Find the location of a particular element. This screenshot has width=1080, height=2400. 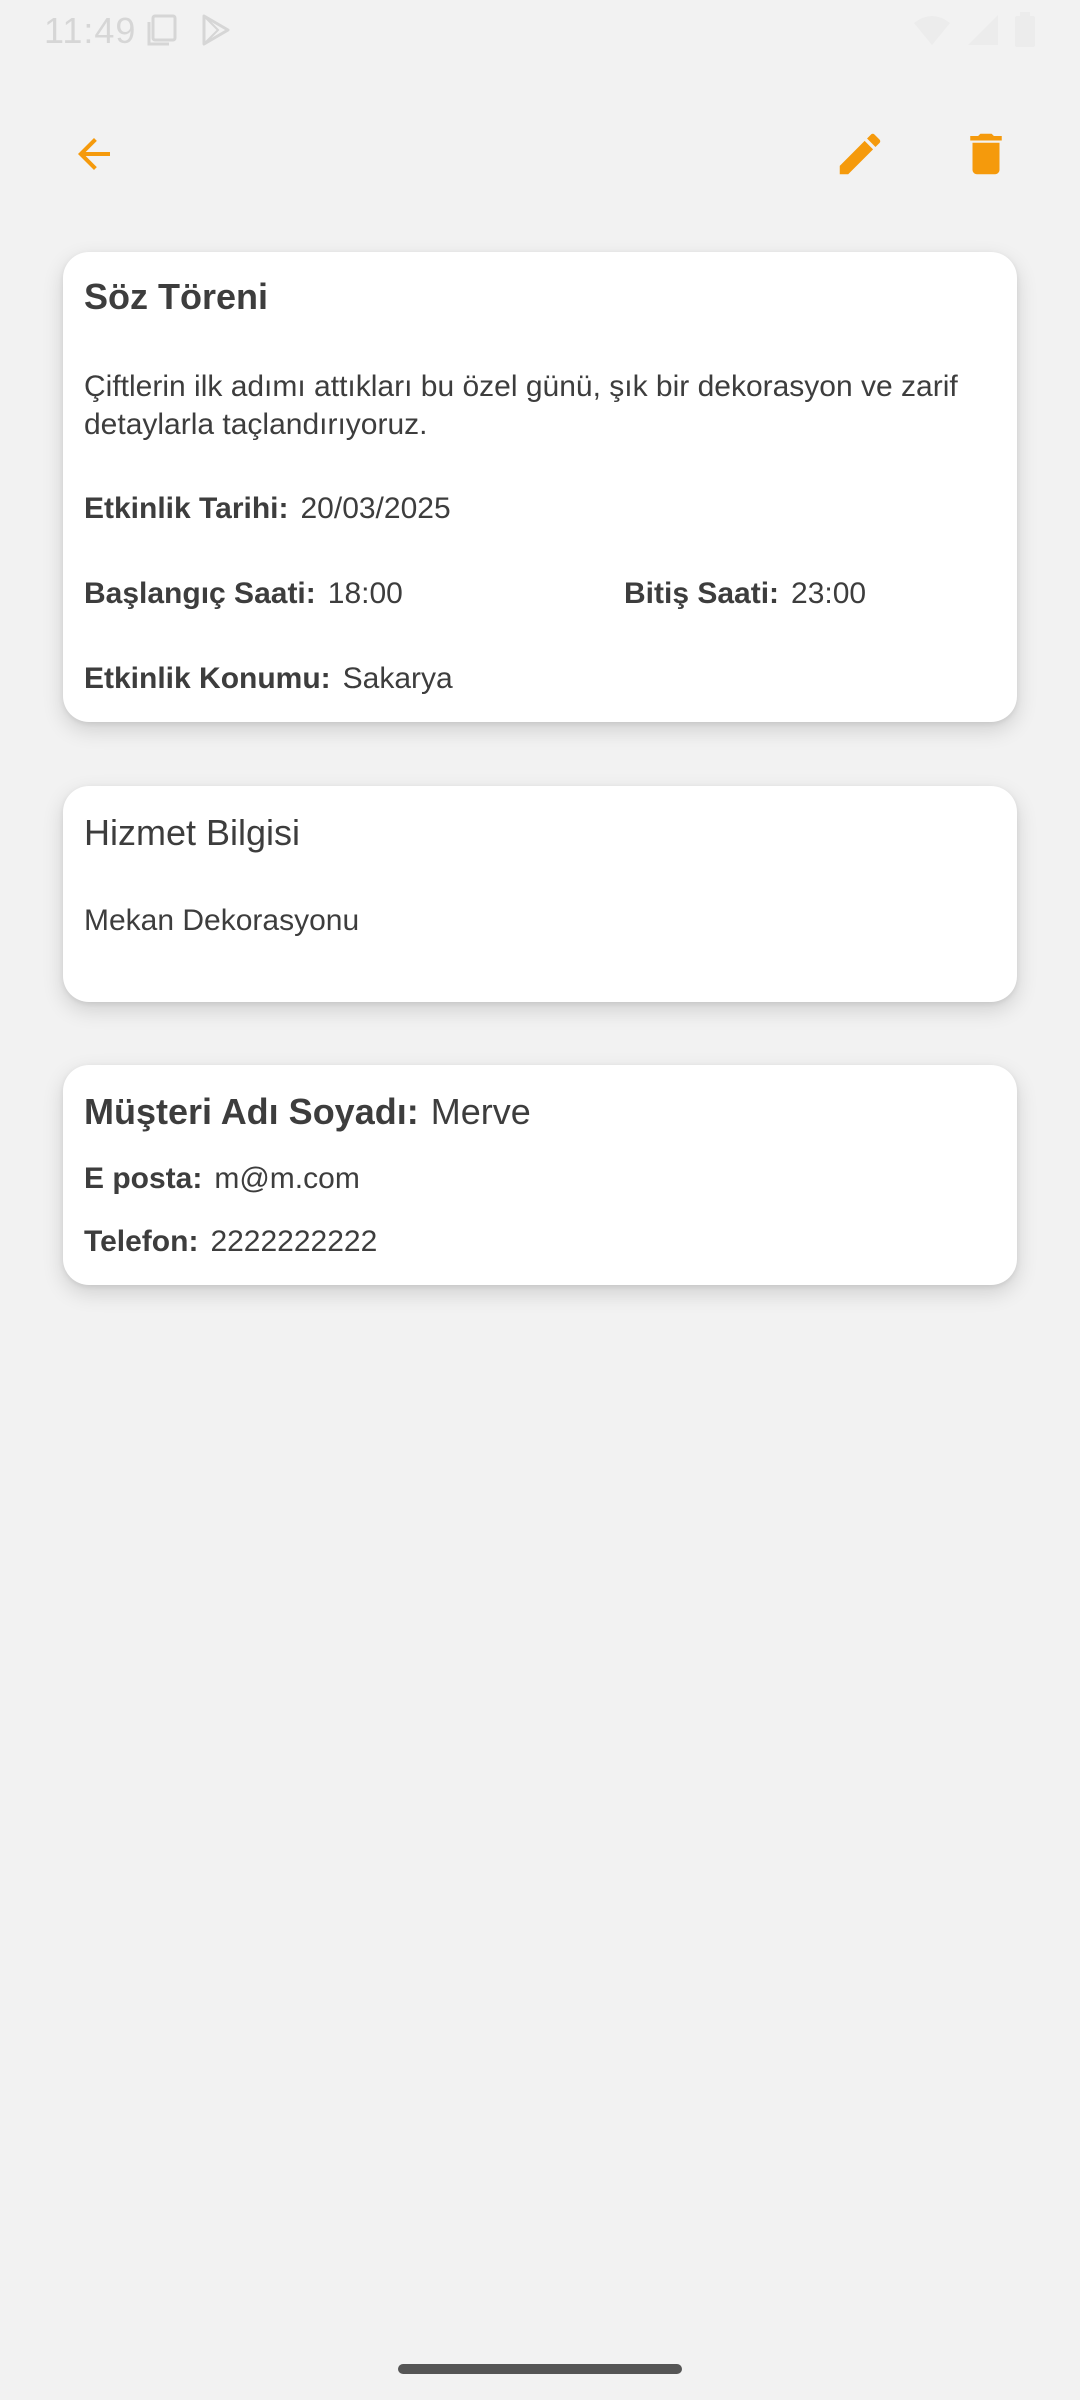

customer-phone-row: Telefon: 2222222222 is located at coordinates (230, 1242).